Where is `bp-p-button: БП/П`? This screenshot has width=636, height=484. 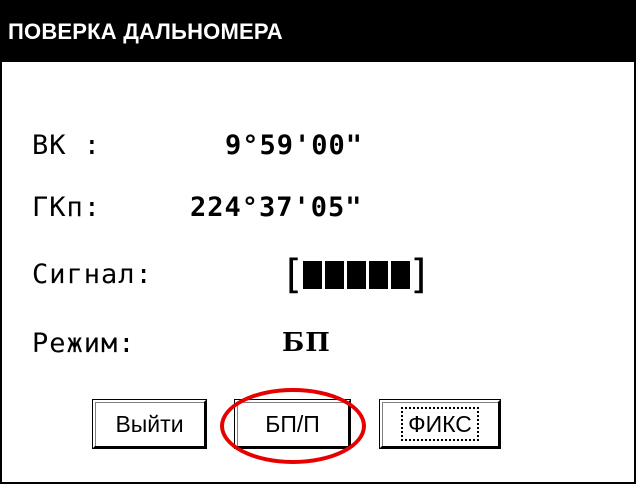 bp-p-button: БП/П is located at coordinates (292, 424).